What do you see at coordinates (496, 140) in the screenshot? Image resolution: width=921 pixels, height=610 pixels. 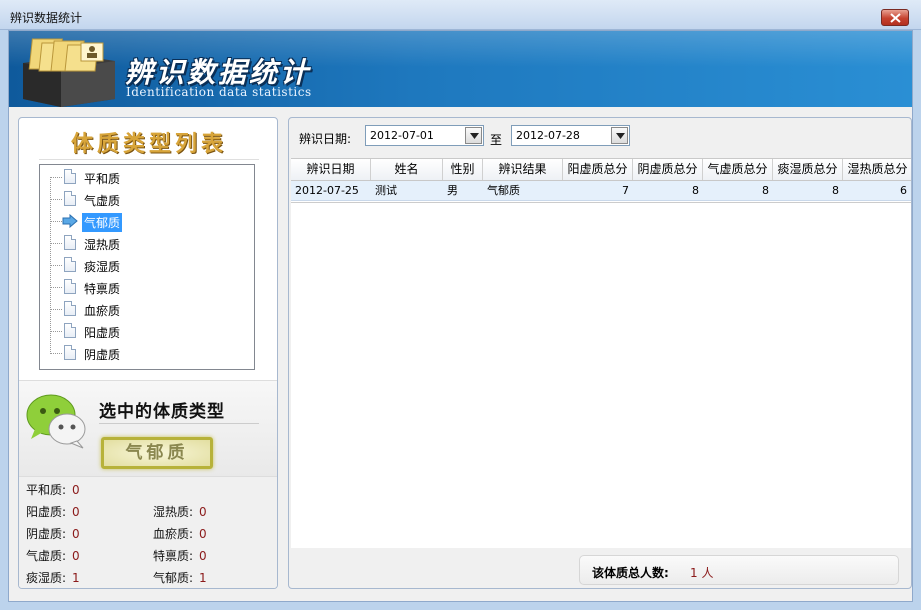 I see `date-separator: 至` at bounding box center [496, 140].